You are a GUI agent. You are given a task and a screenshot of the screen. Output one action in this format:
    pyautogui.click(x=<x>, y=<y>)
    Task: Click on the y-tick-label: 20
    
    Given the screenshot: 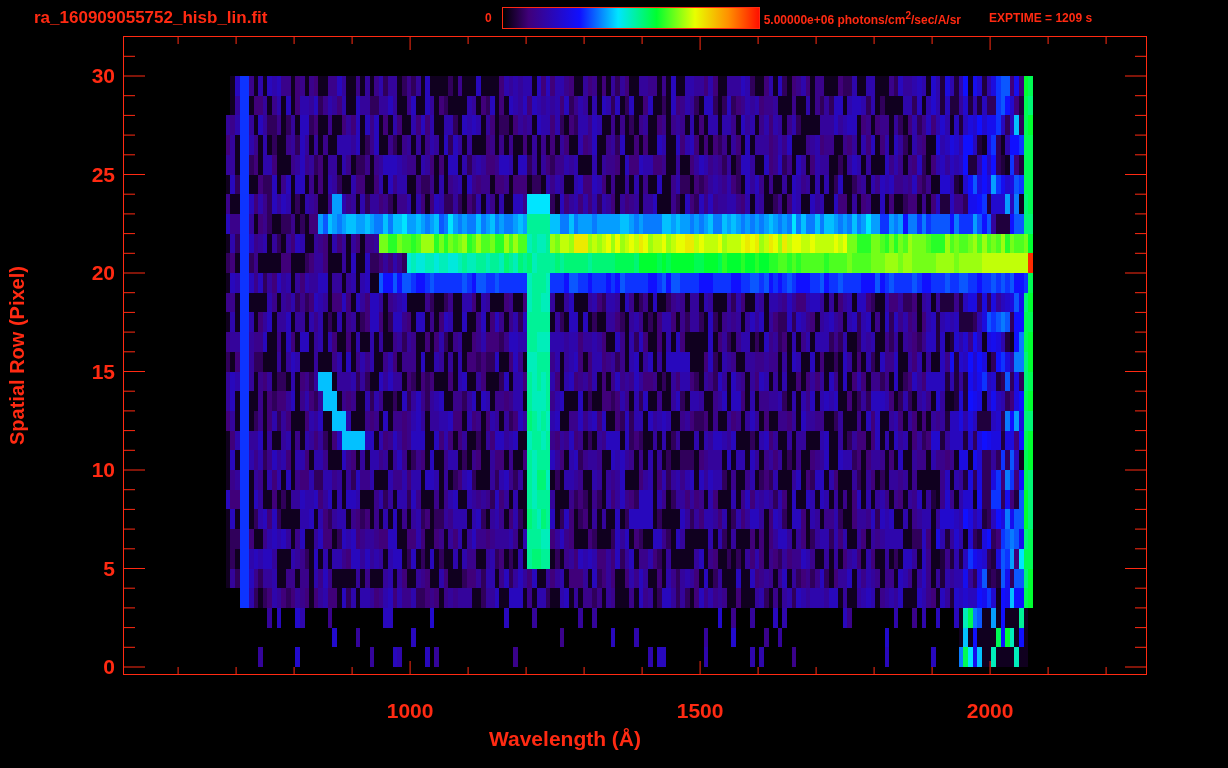 What is the action you would take?
    pyautogui.click(x=103, y=273)
    